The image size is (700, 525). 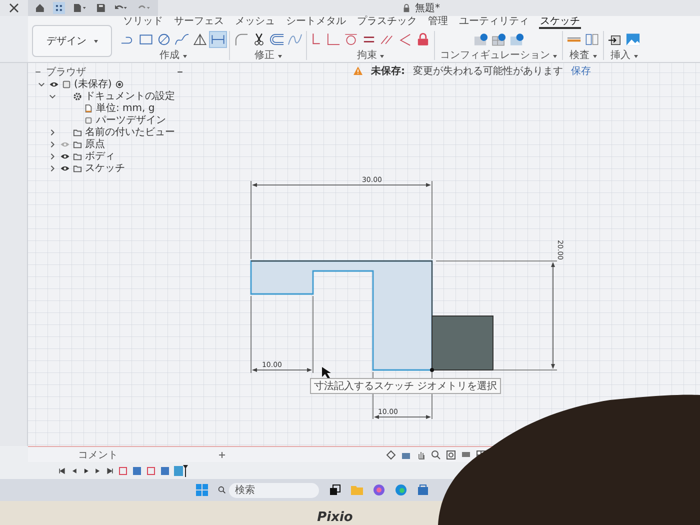 What do you see at coordinates (401, 490) in the screenshot?
I see `browser-icon` at bounding box center [401, 490].